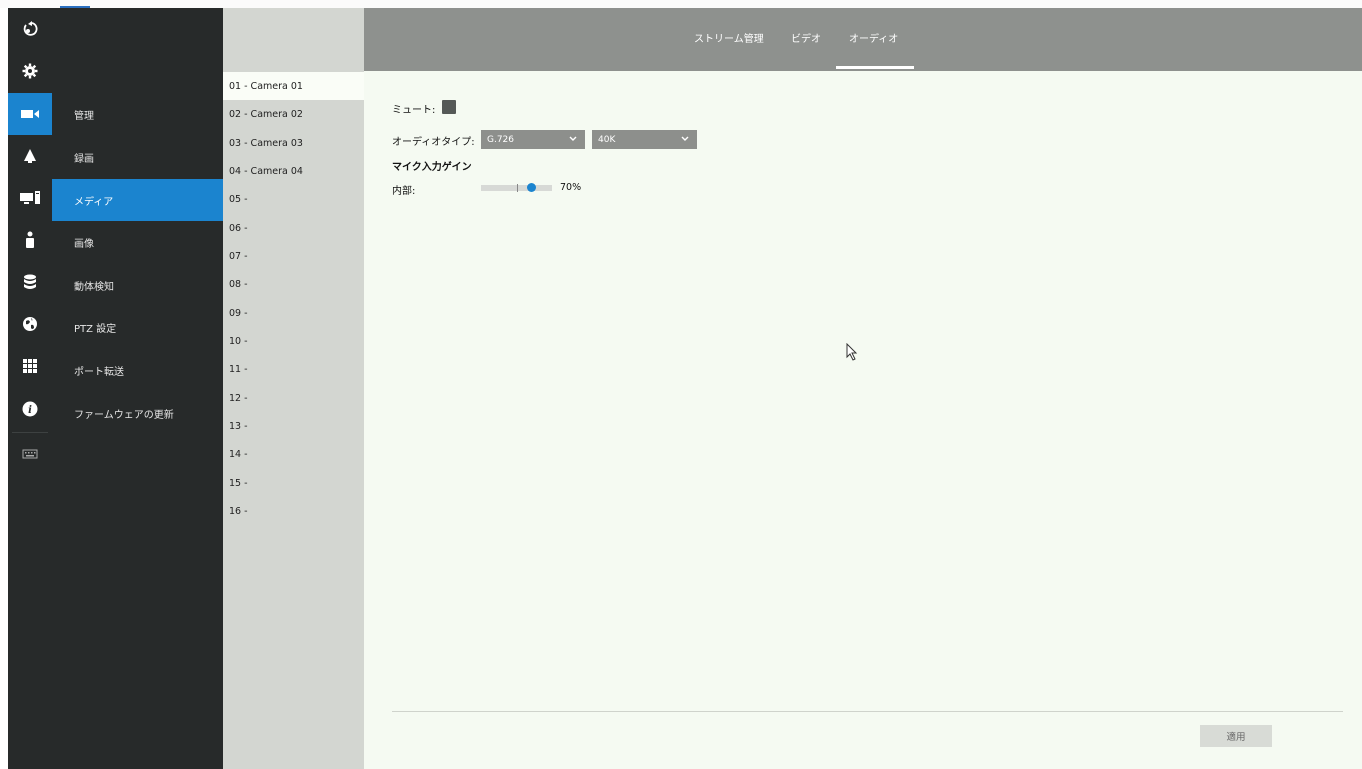  I want to click on active-tab-indicator, so click(875, 67).